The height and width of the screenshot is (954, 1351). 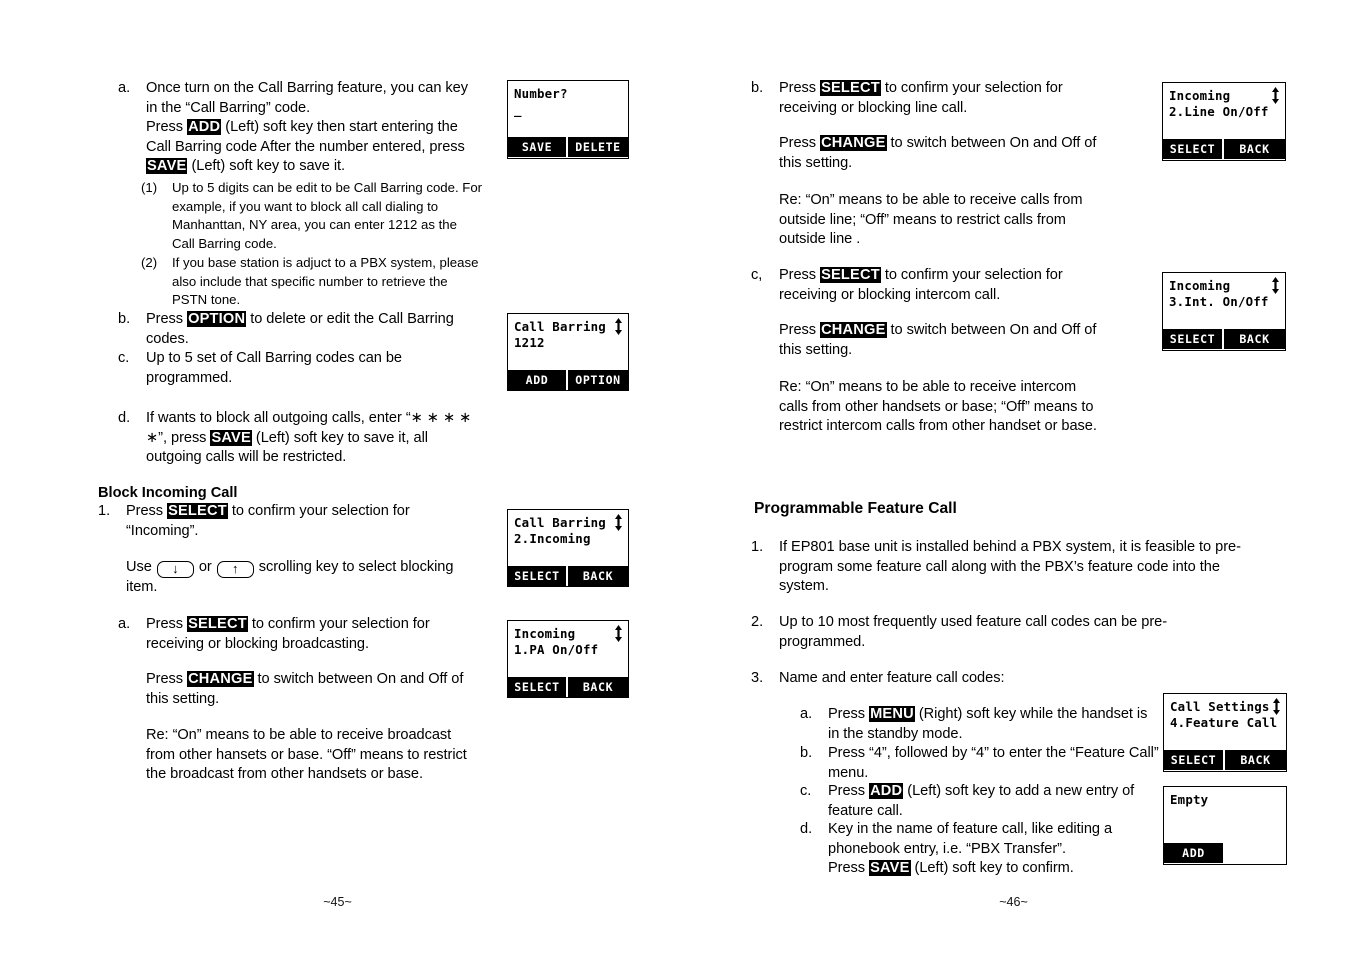 I want to click on lcd-number-prompt: Number? _ SAVE DELETE, so click(x=568, y=119).